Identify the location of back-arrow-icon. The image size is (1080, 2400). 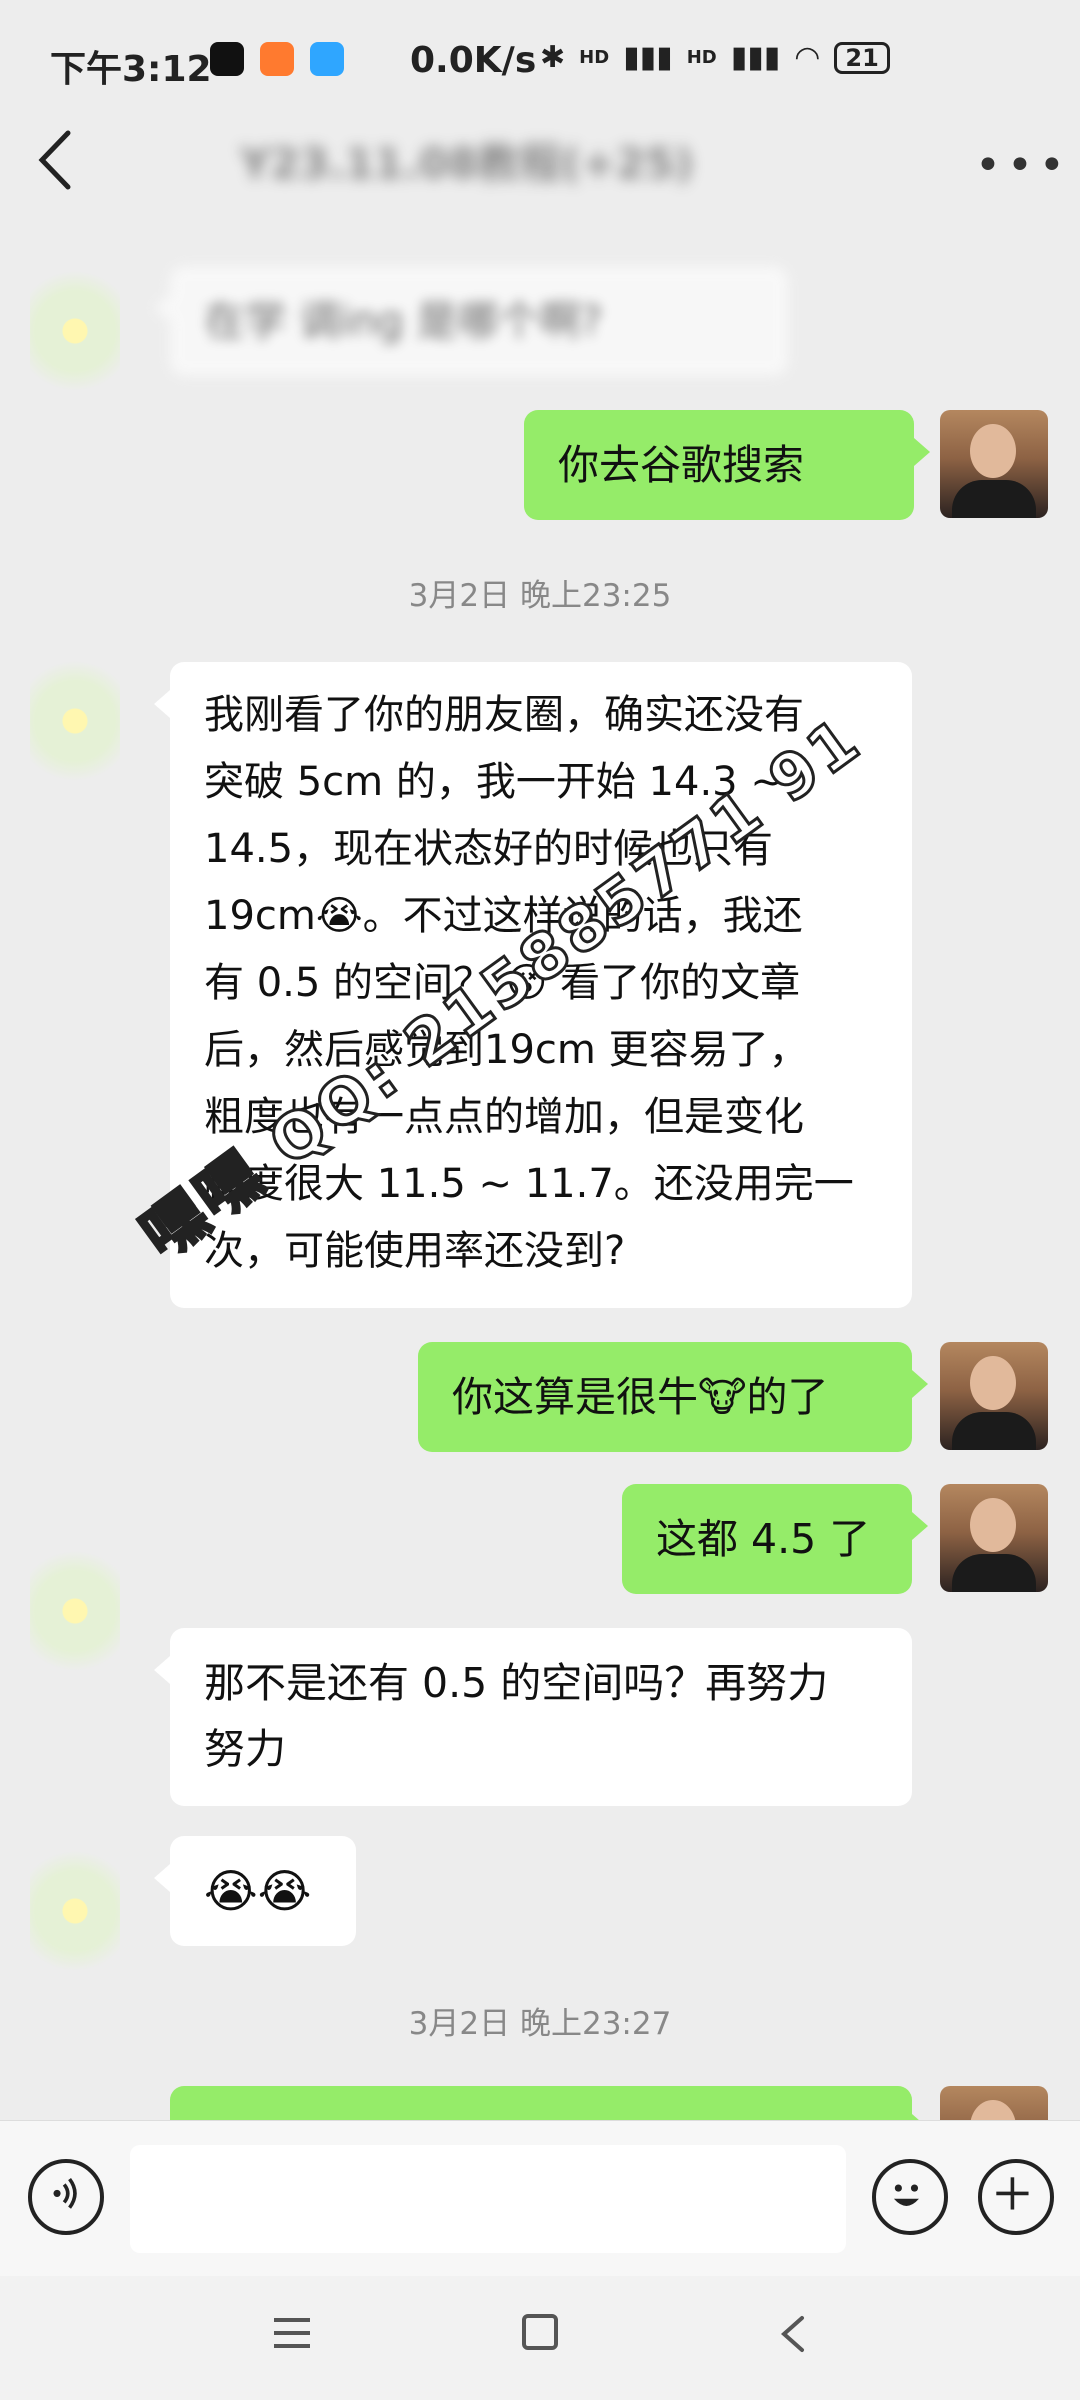
(55, 160).